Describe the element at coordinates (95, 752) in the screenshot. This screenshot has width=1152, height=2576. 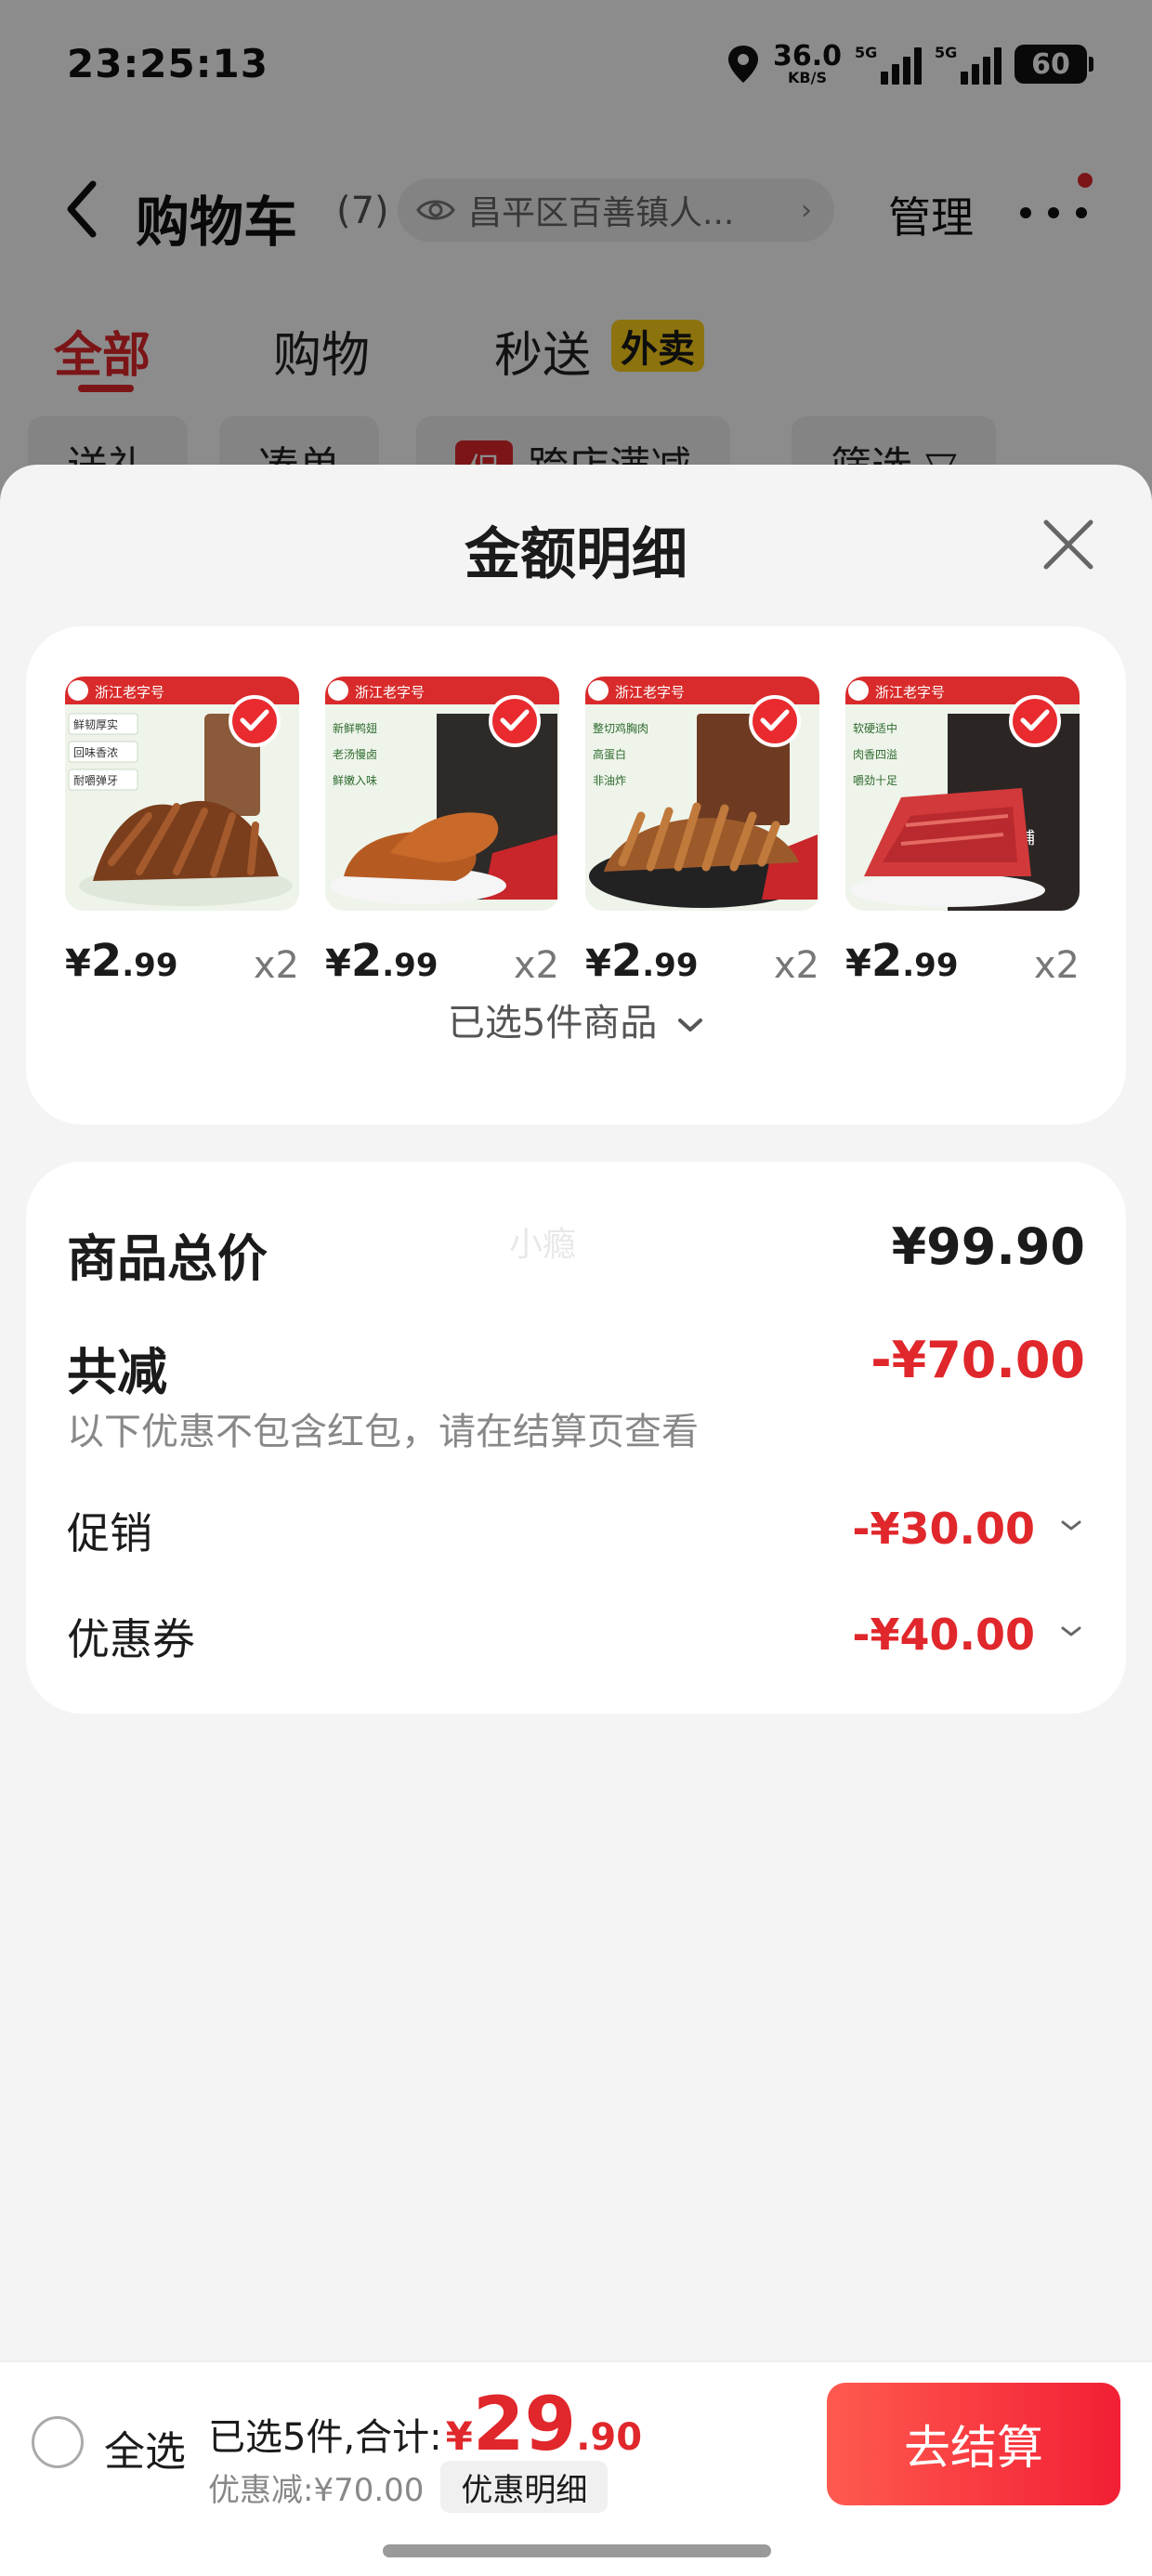
I see `svg-text: 回味香浓` at that location.